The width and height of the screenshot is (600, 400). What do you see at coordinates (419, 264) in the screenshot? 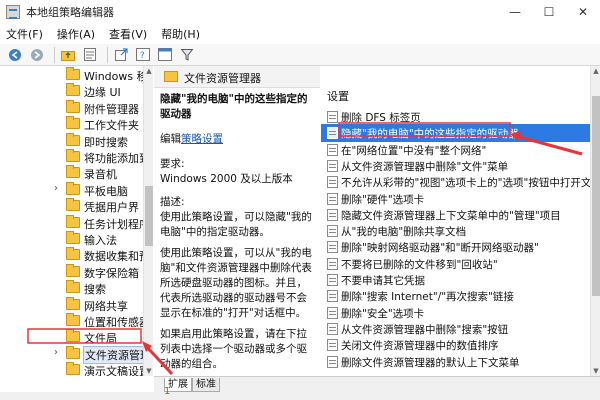
I see `policy-setting-label: 不要将已删除的文件移到"回收站"` at bounding box center [419, 264].